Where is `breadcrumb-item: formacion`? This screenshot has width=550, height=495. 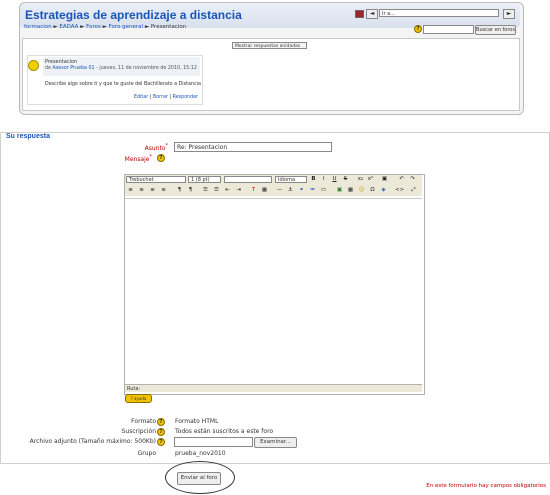 breadcrumb-item: formacion is located at coordinates (38, 27).